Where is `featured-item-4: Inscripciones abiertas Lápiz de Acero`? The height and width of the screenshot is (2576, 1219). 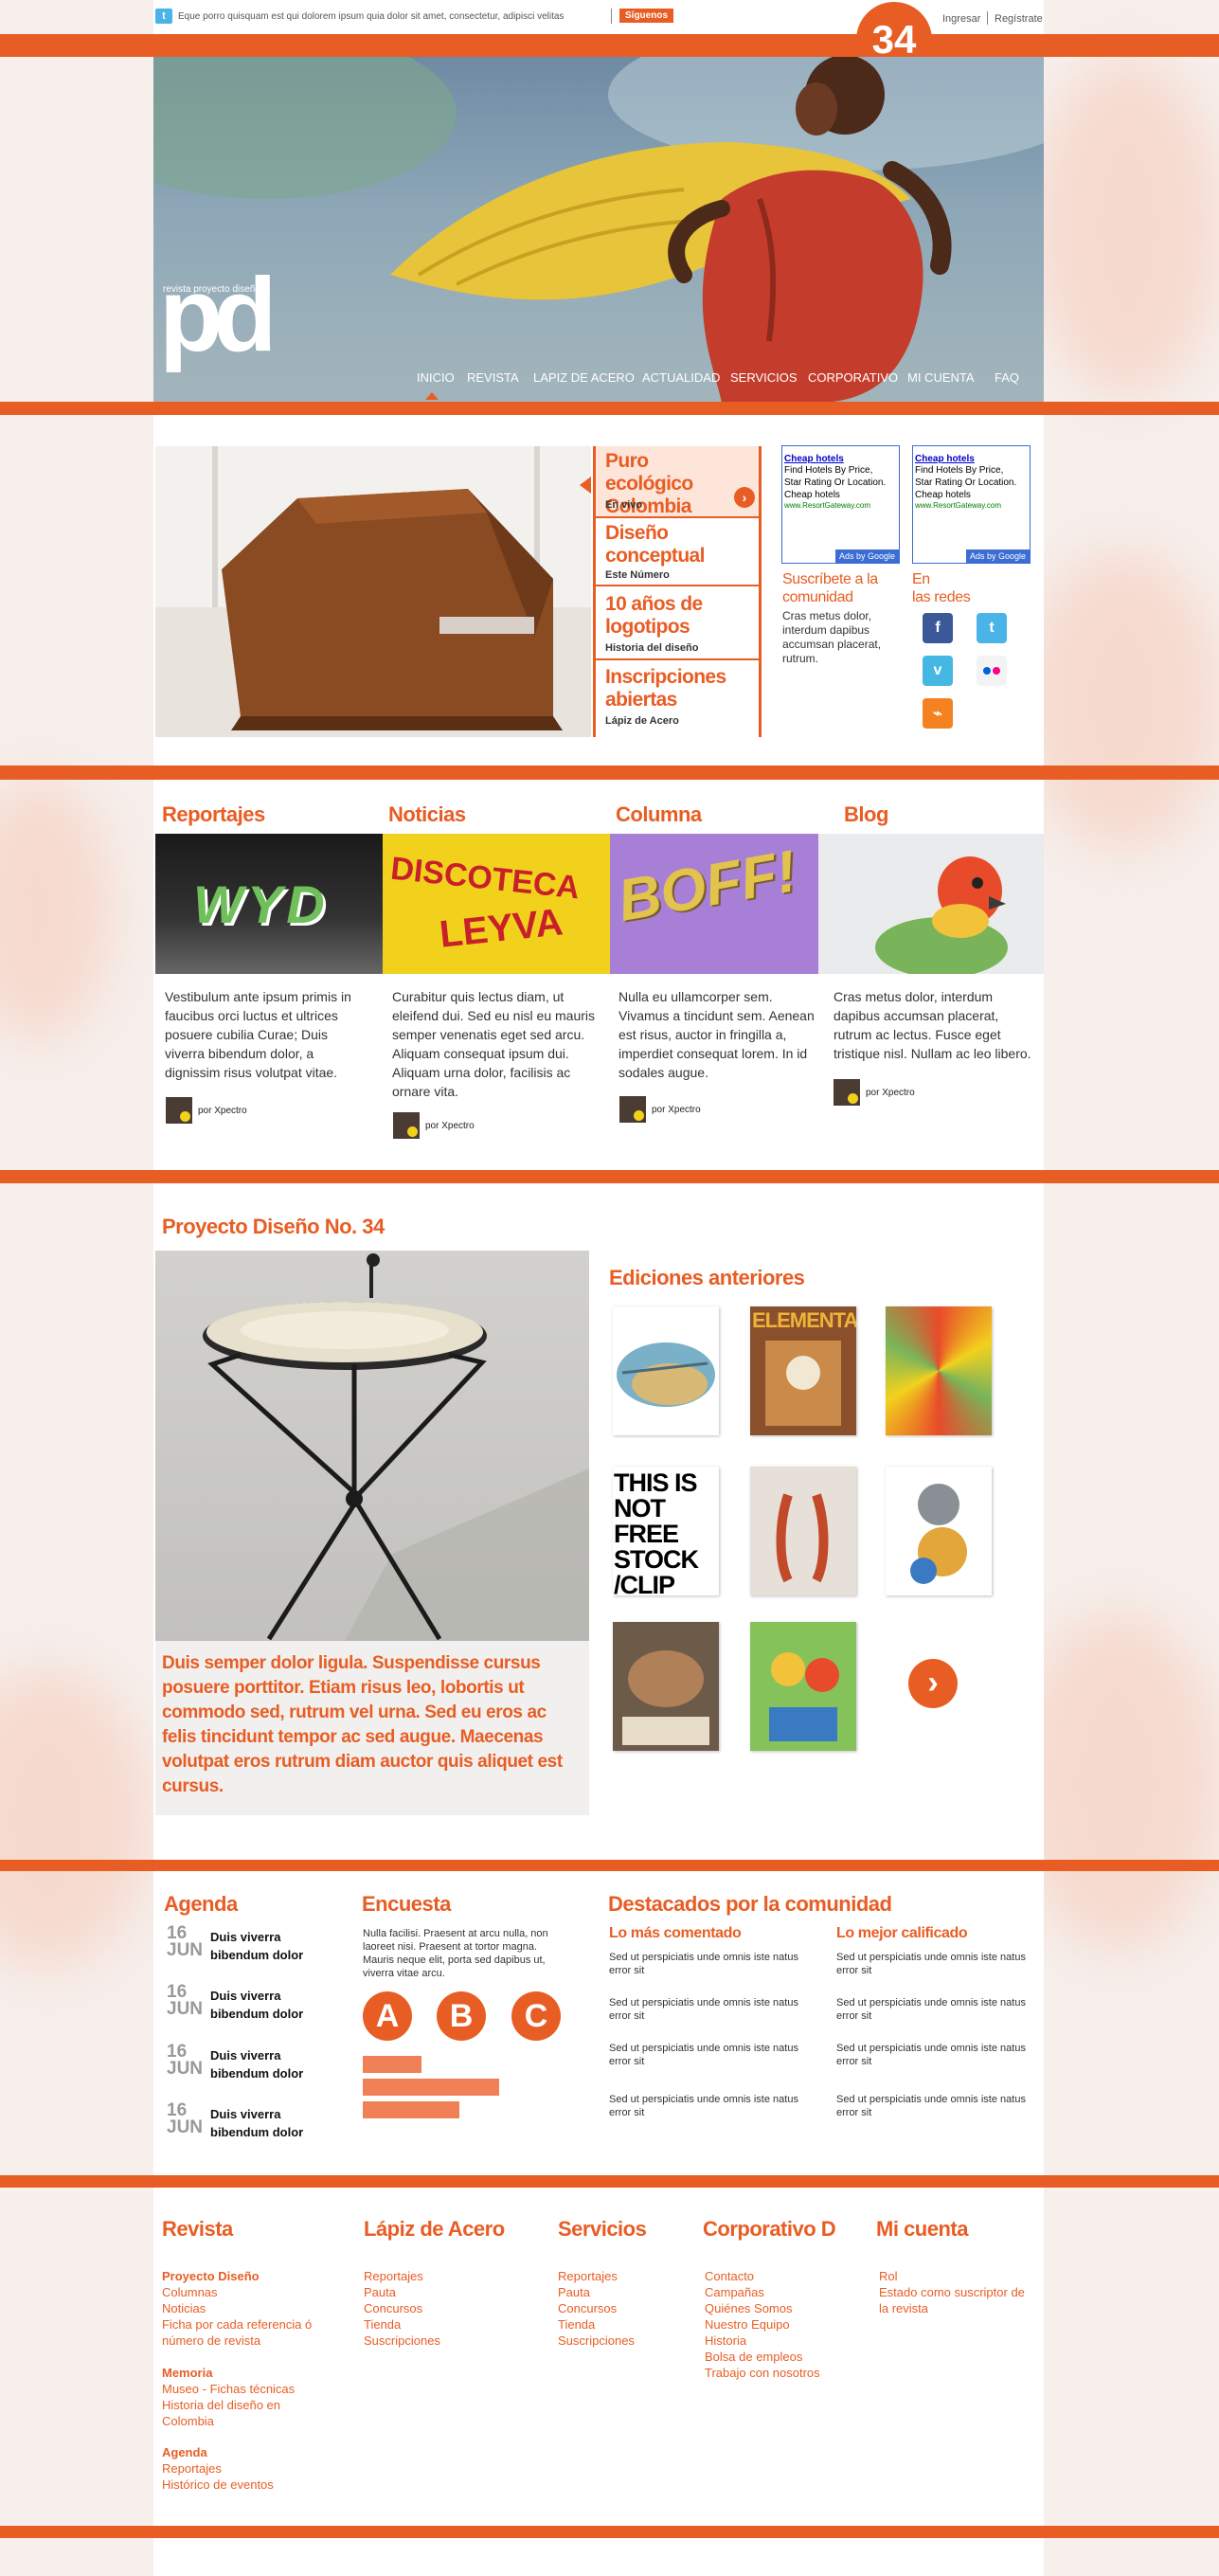 featured-item-4: Inscripciones abiertas Lápiz de Acero is located at coordinates (677, 699).